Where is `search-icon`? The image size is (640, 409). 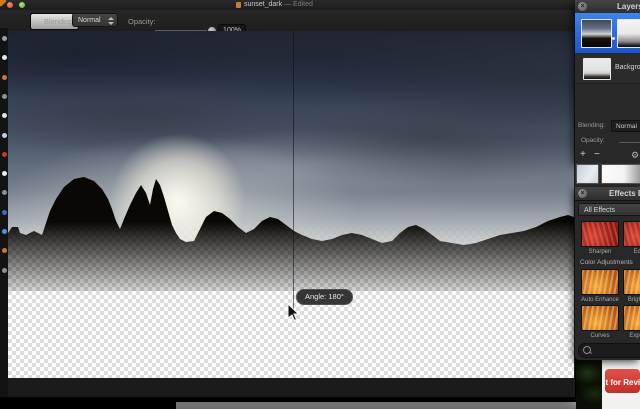 search-icon is located at coordinates (587, 350).